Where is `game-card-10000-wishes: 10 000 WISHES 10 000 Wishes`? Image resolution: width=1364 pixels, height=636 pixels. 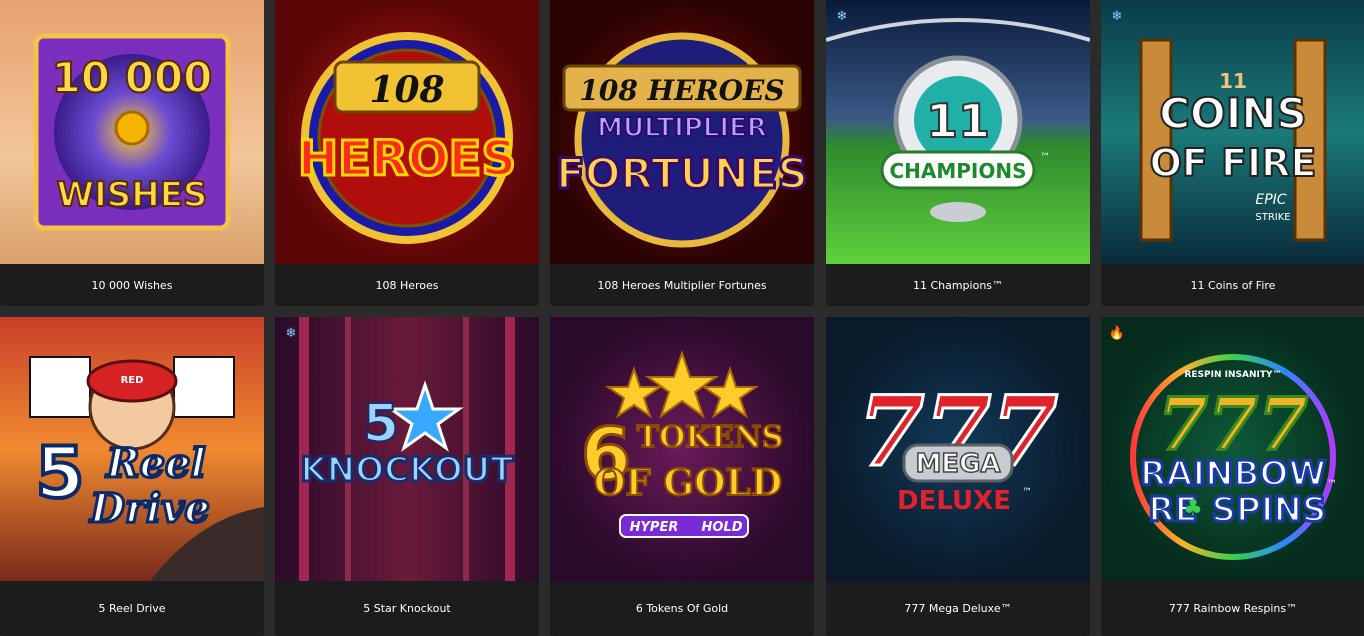 game-card-10000-wishes: 10 000 WISHES 10 000 Wishes is located at coordinates (132, 153).